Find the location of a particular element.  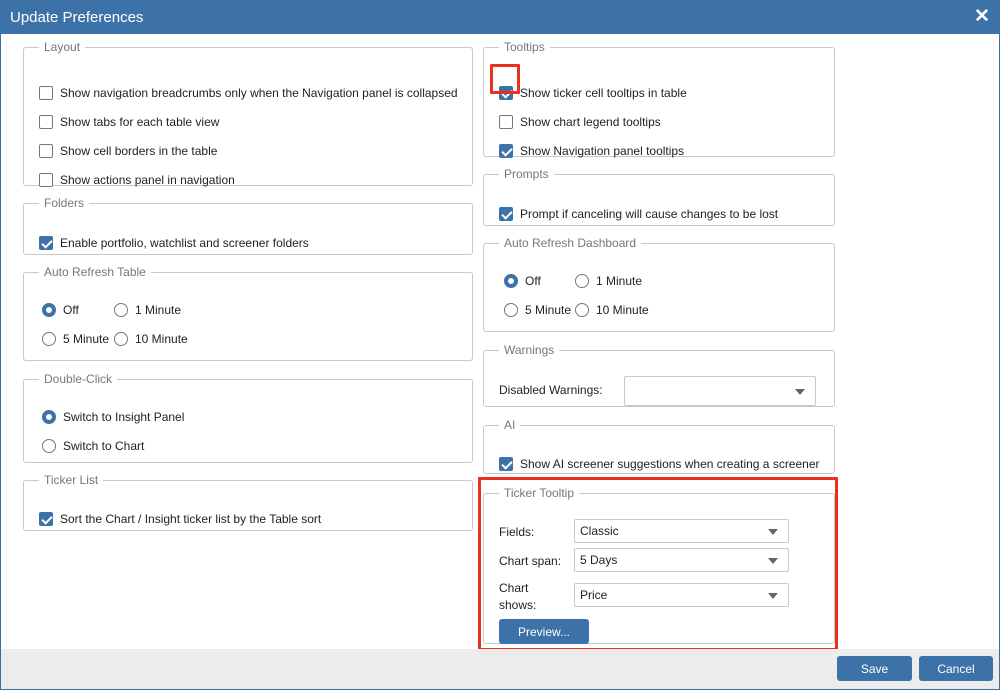

double-click-chart: Switch to Chart is located at coordinates (93, 446).